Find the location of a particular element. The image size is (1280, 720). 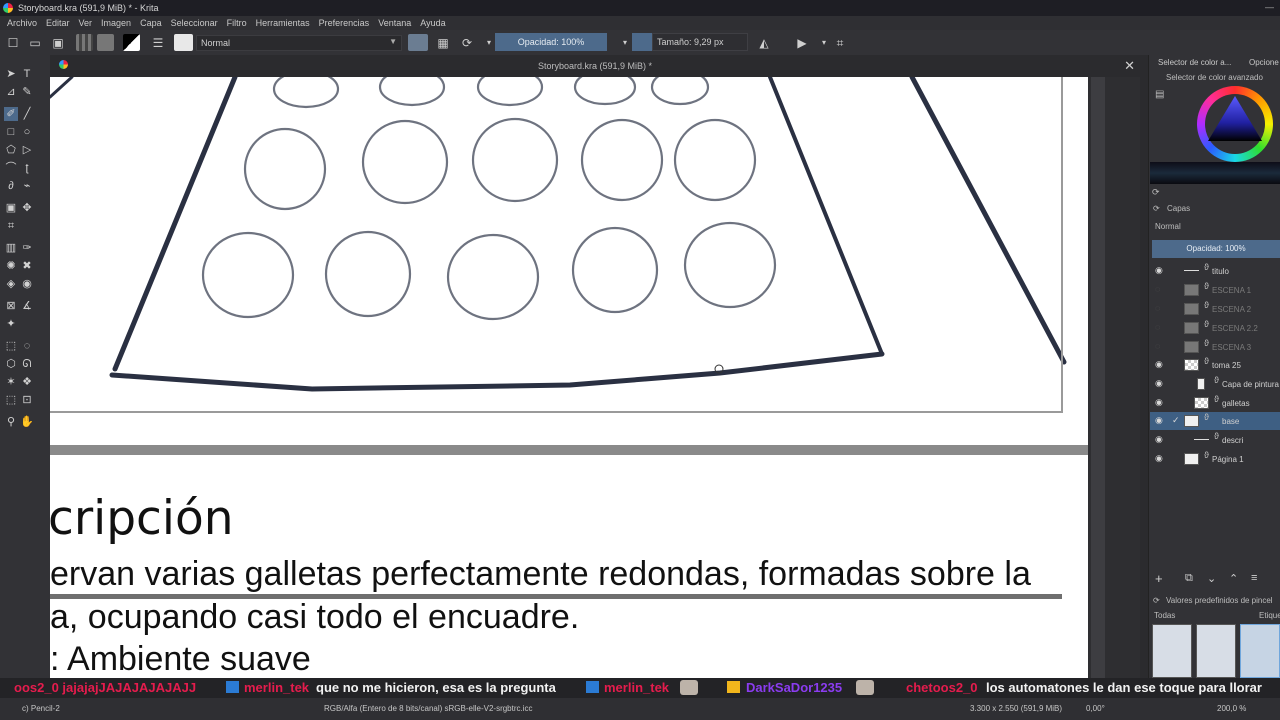

menu-seleccionar: Seleccionar is located at coordinates (194, 23).